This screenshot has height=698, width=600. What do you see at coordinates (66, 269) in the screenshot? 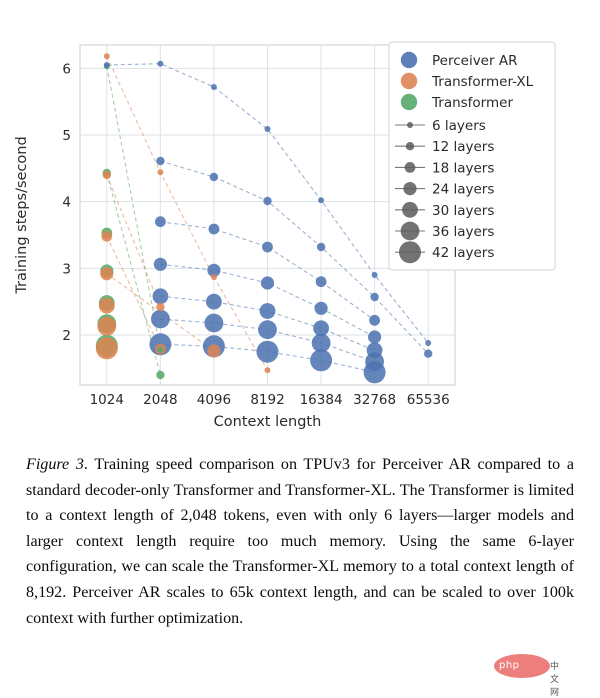
I see `y-tick-label: 3` at bounding box center [66, 269].